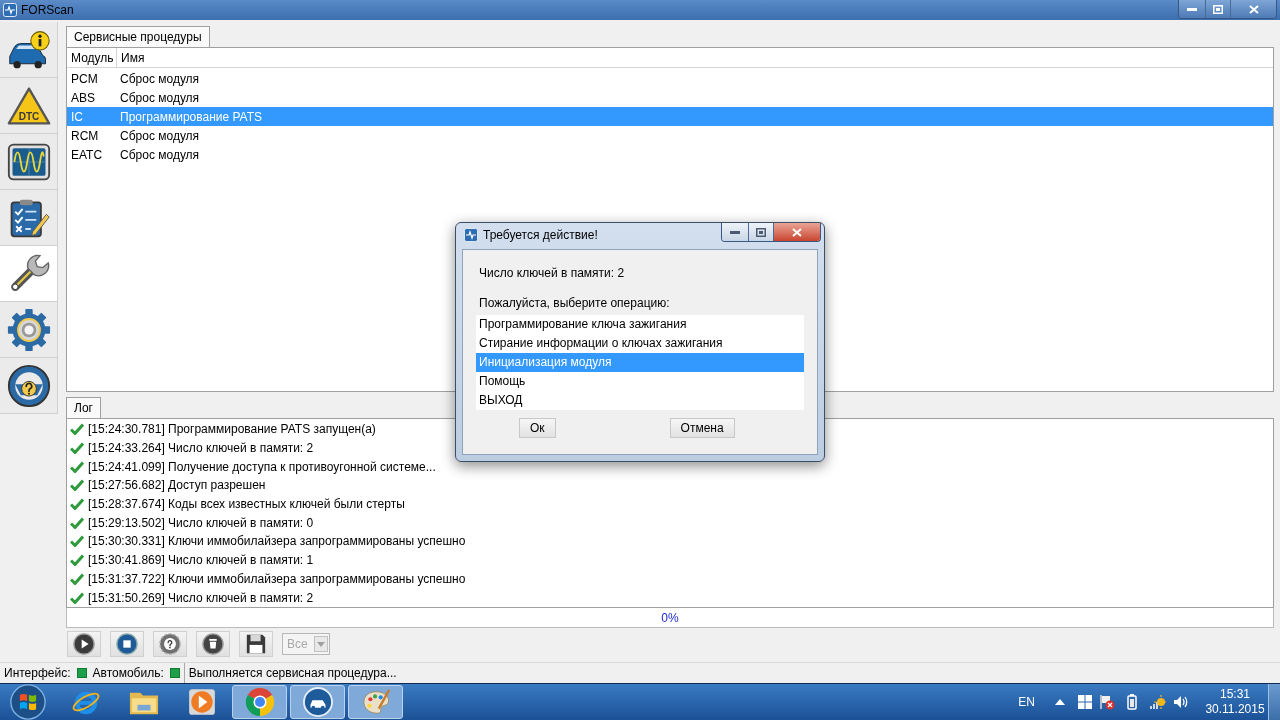 This screenshot has width=1280, height=720. What do you see at coordinates (128, 673) in the screenshot?
I see `status-label: Автомобиль:` at bounding box center [128, 673].